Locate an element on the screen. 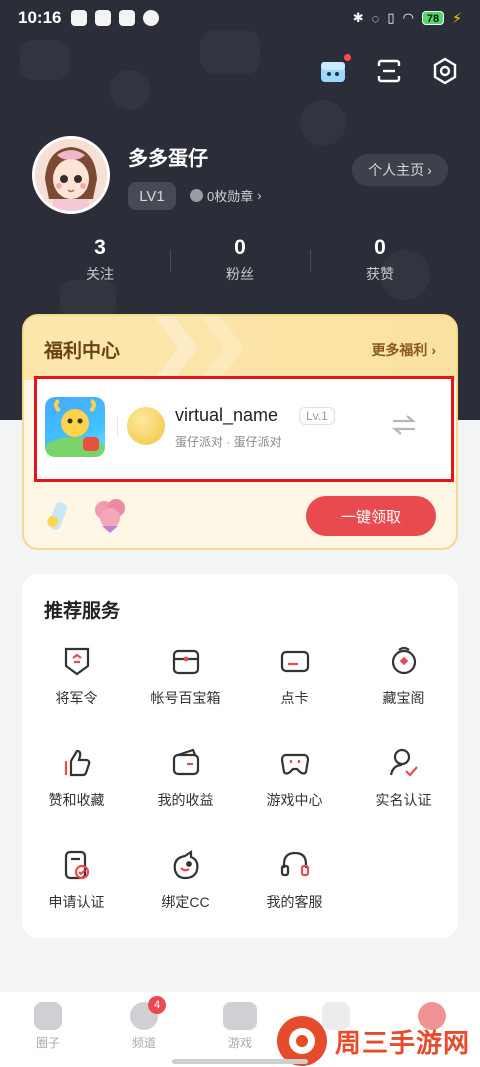 Image resolution: width=480 pixels, height=1067 pixels. home-indicator is located at coordinates (240, 1061).